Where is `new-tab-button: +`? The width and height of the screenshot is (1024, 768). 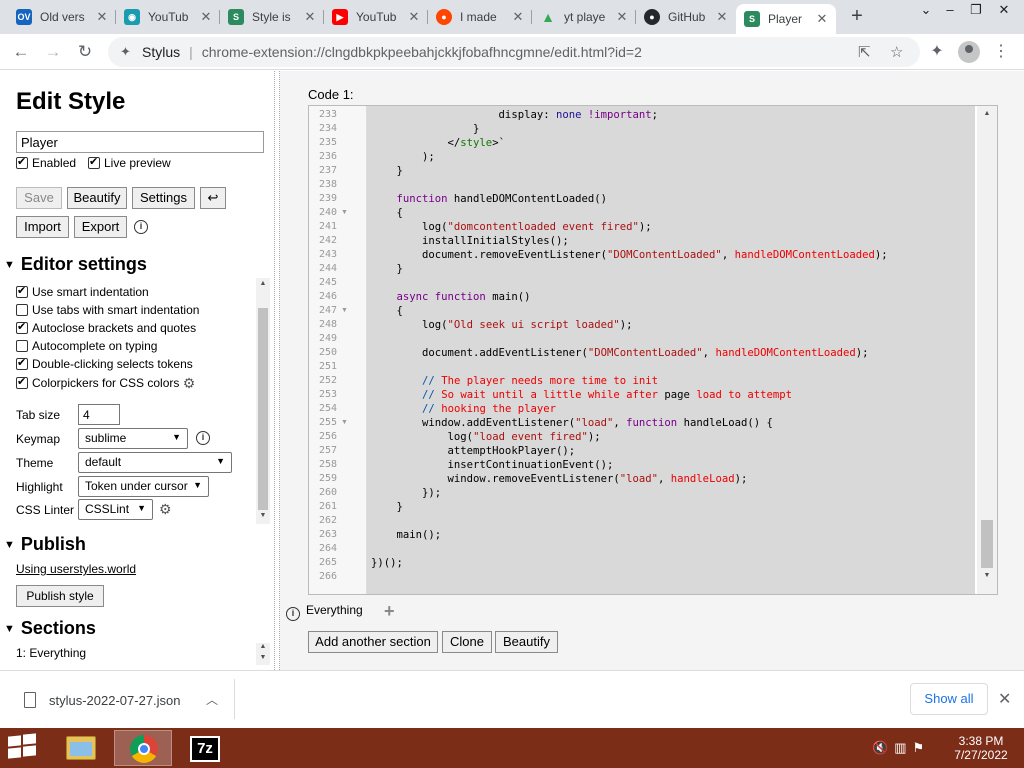
new-tab-button: + is located at coordinates (857, 16).